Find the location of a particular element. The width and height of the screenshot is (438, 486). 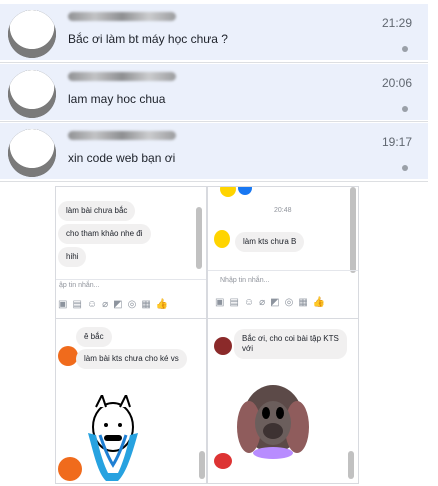

last-message: lam may hoc chua is located at coordinates (117, 99).